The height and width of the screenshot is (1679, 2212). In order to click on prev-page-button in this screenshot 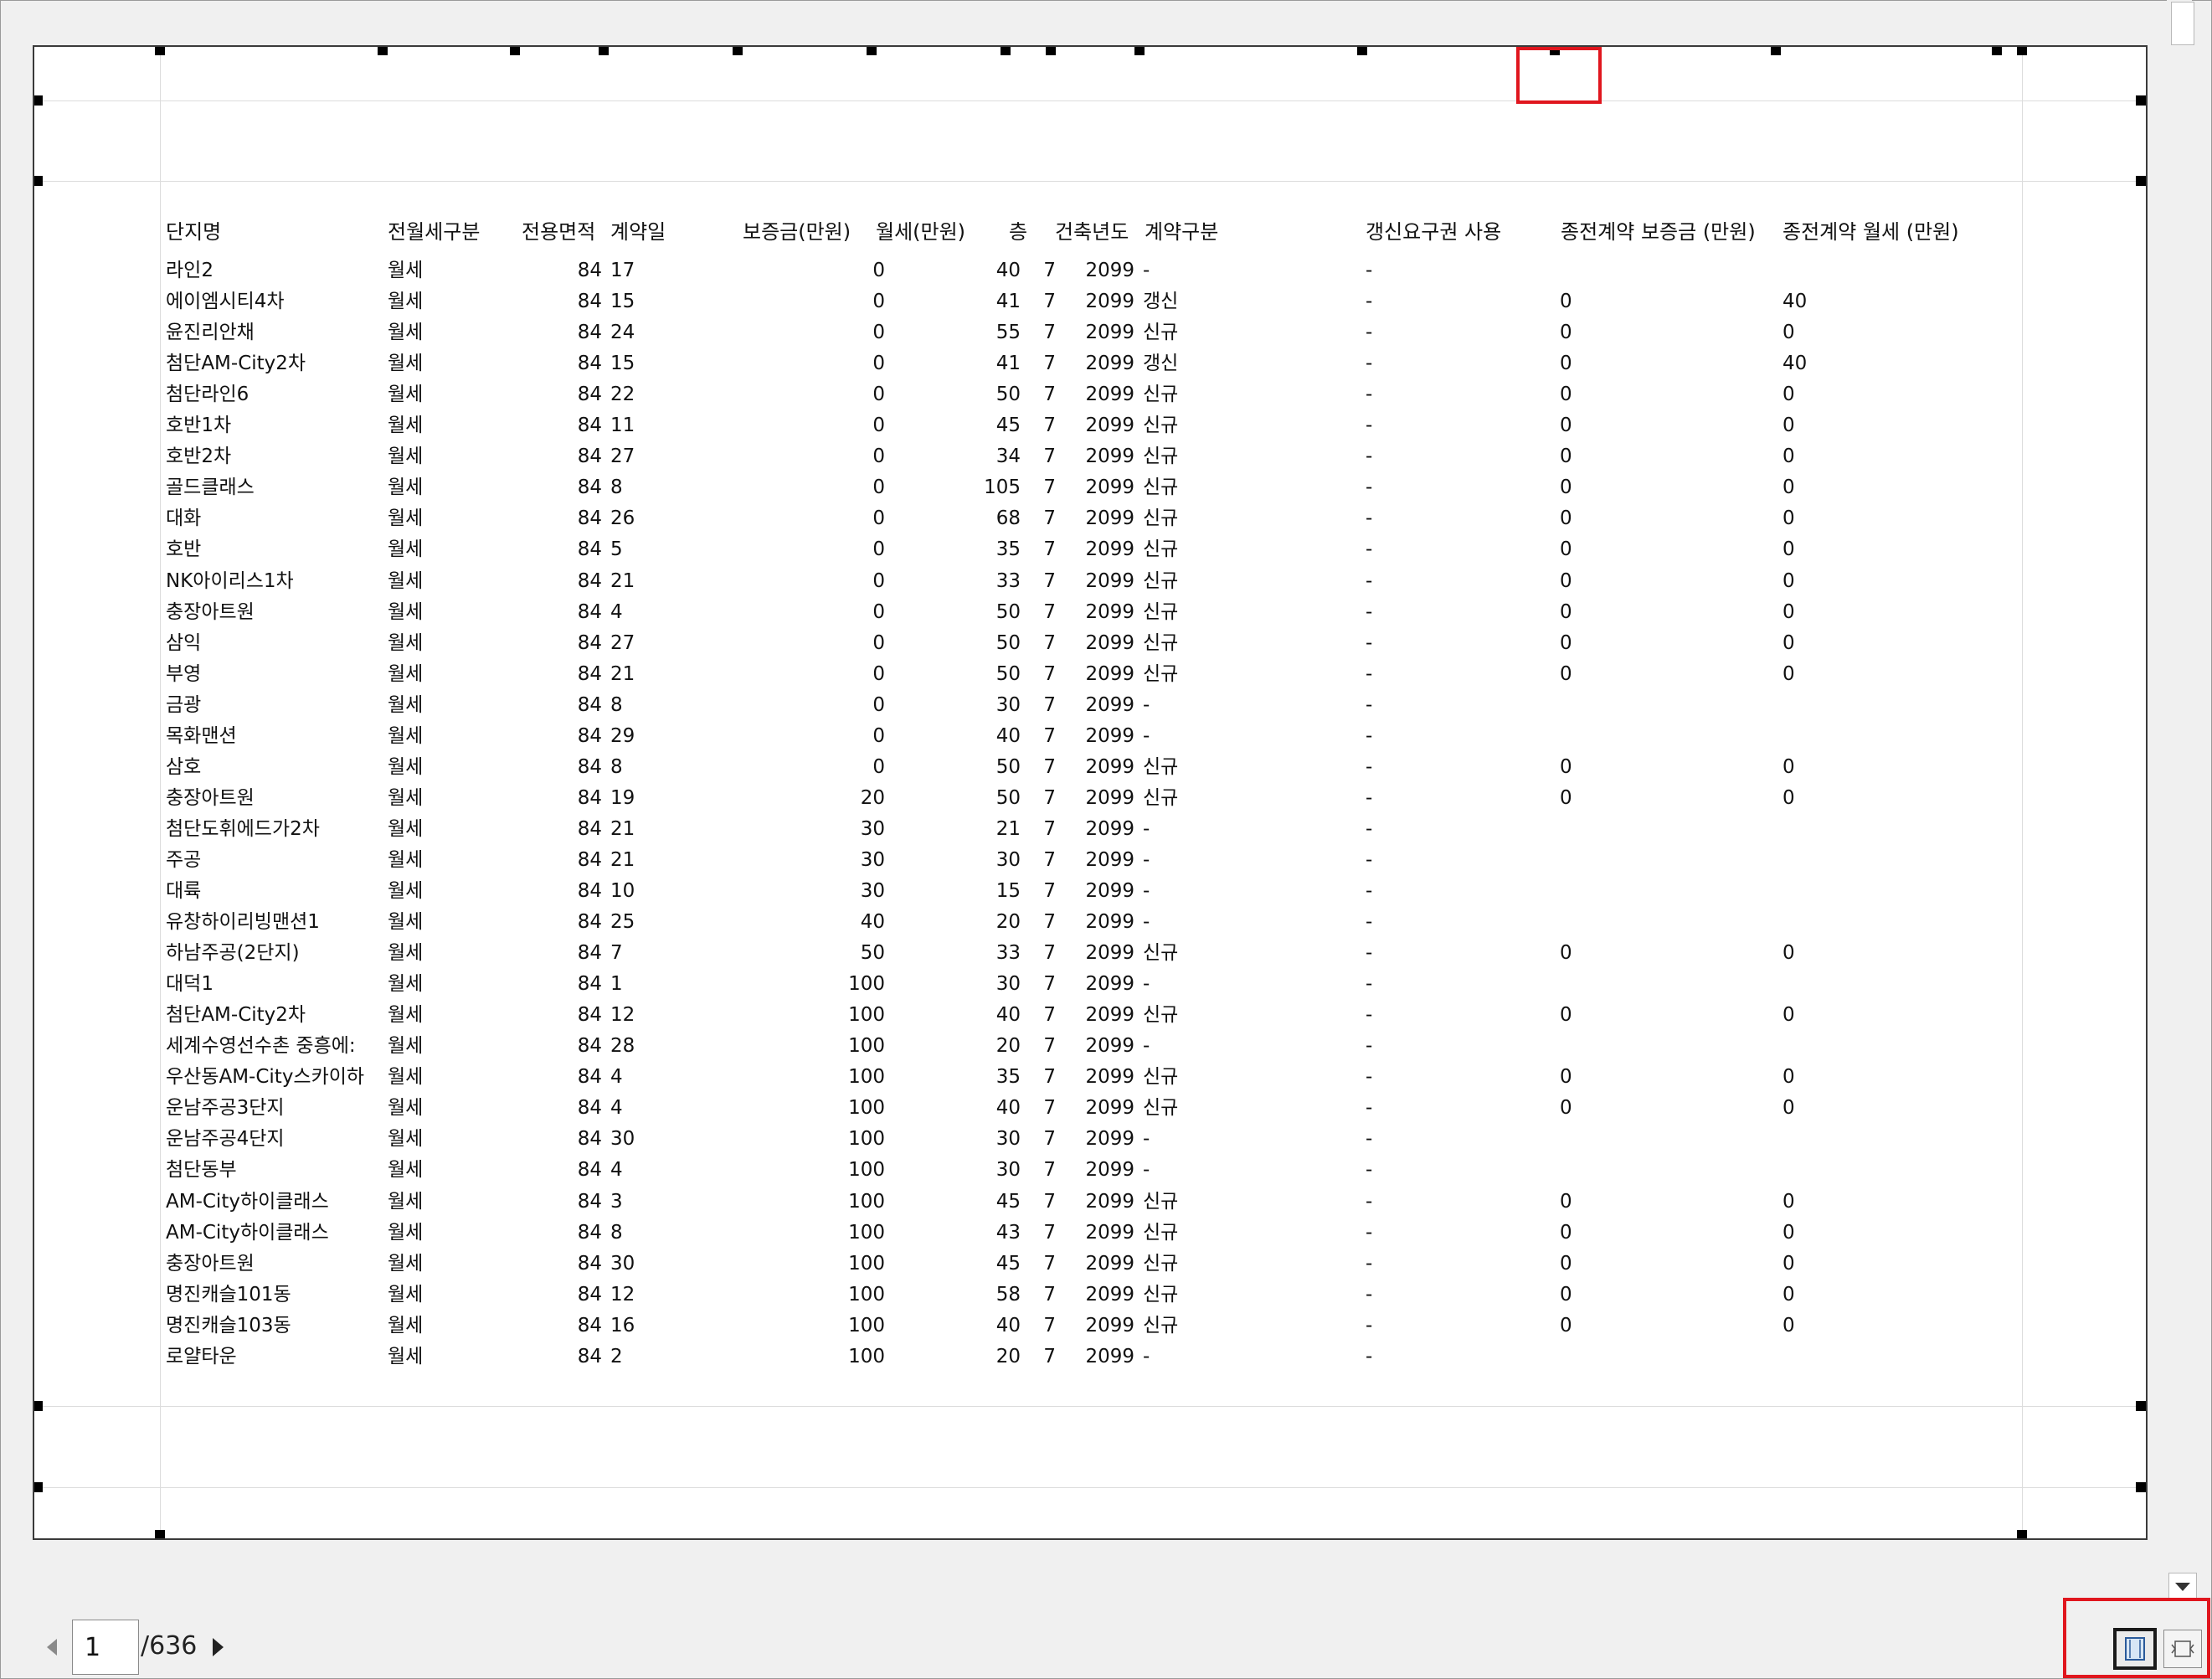, I will do `click(52, 1647)`.